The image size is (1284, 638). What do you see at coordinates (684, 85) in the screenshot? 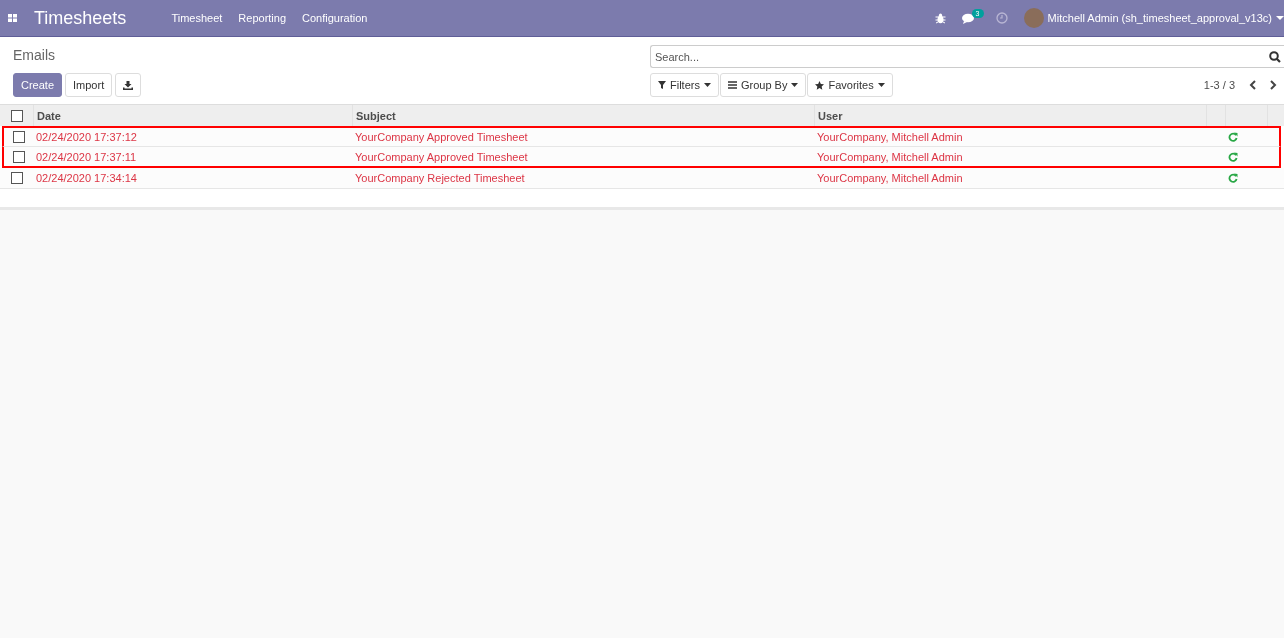
I see `filter-dropdown: Filters` at bounding box center [684, 85].